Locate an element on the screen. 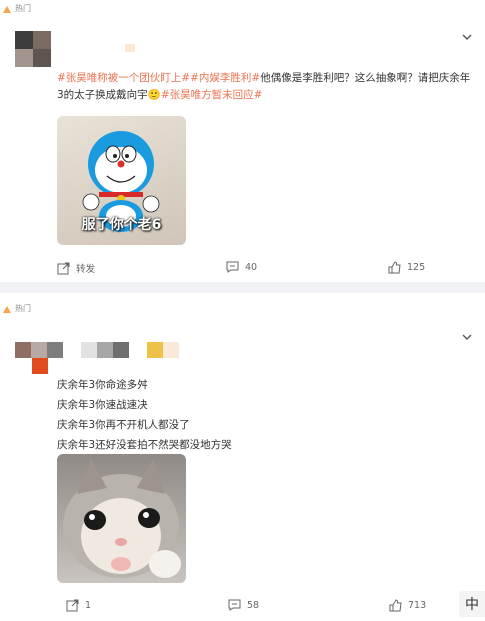  post-line: 庆余年3你再不开机人都没了 is located at coordinates (123, 425).